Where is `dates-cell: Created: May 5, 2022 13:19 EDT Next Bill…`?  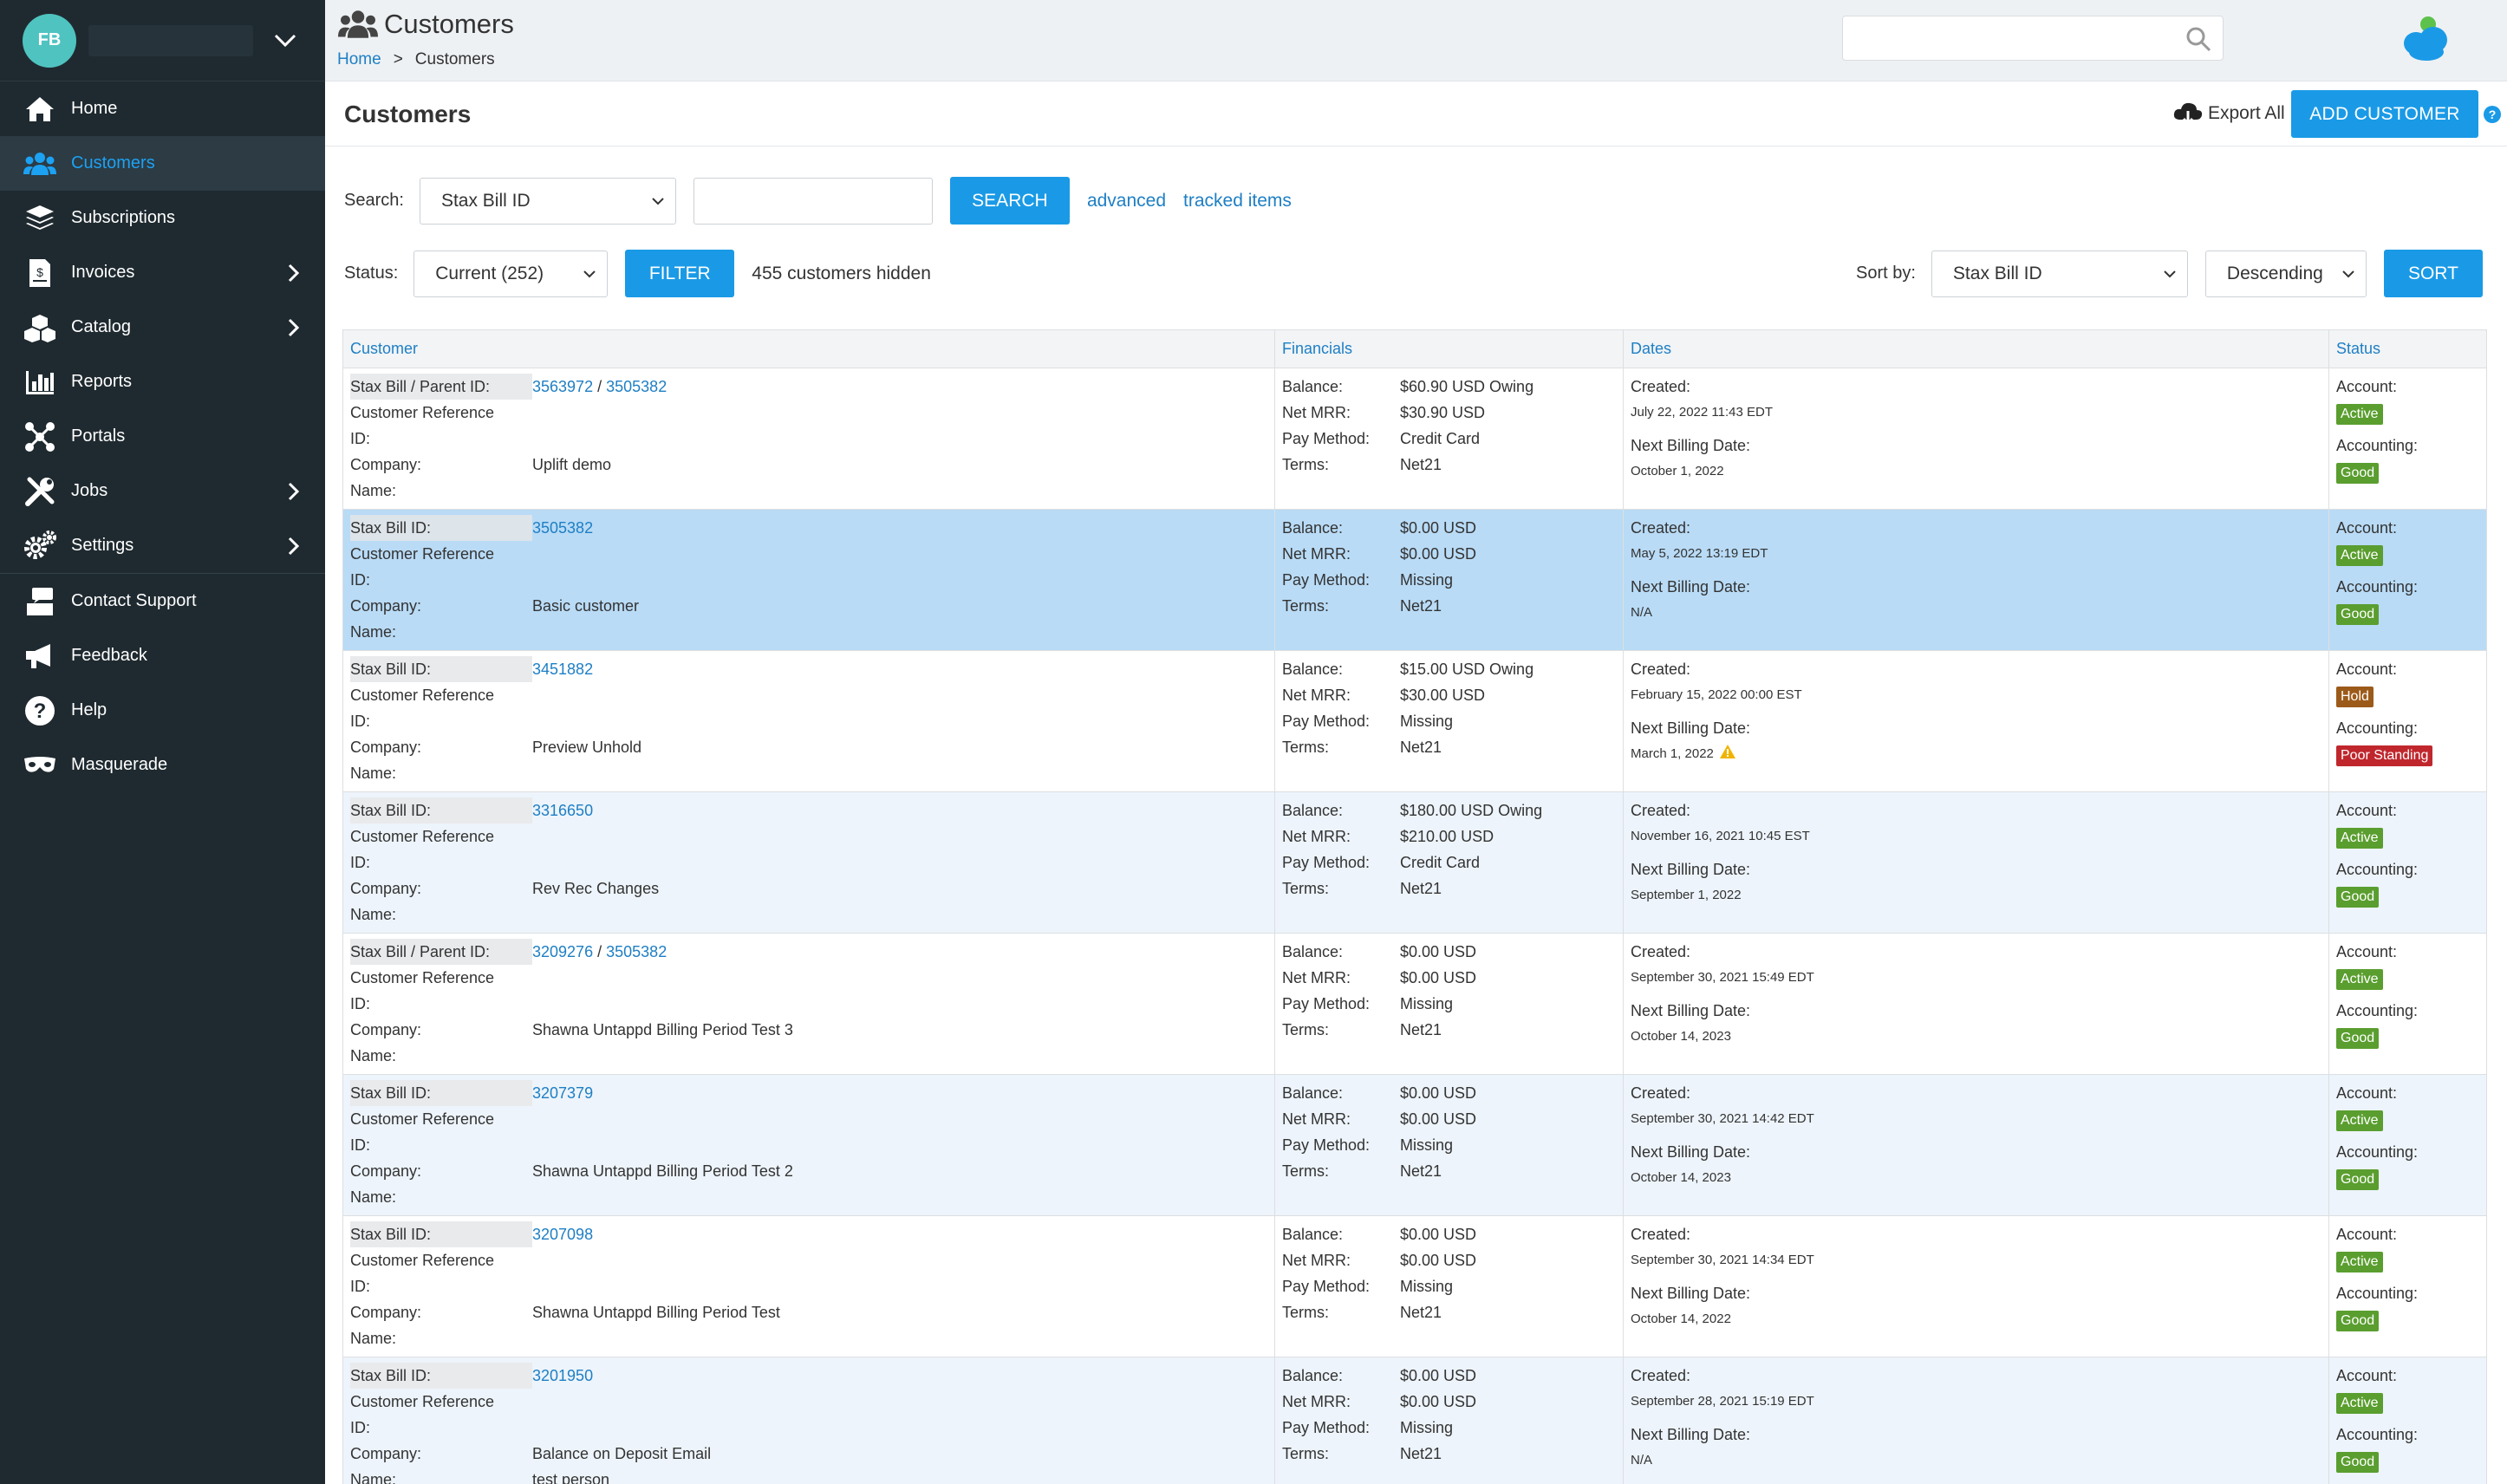 dates-cell: Created: May 5, 2022 13:19 EDT Next Bill… is located at coordinates (1976, 580).